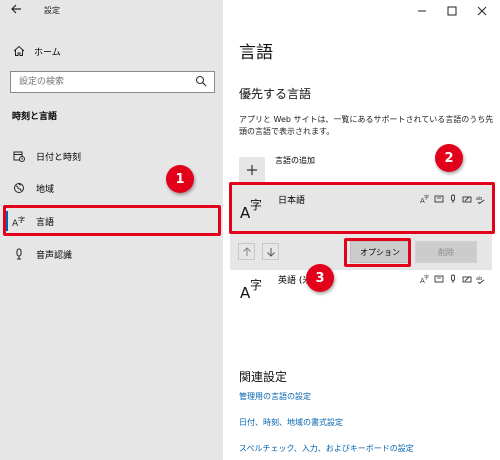 Image resolution: width=500 pixels, height=460 pixels. Describe the element at coordinates (19, 156) in the screenshot. I see `calendar-clock-icon` at that location.